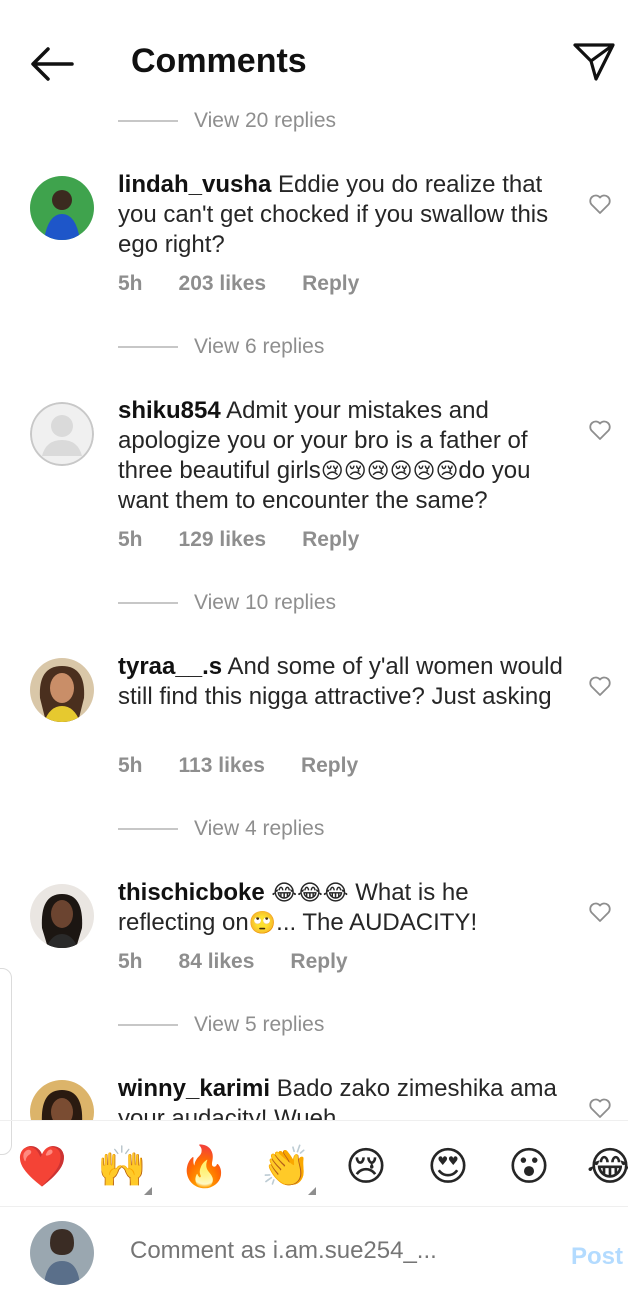 This screenshot has width=628, height=1301. I want to click on crying-face-emoji-icon: 😢, so click(366, 1167).